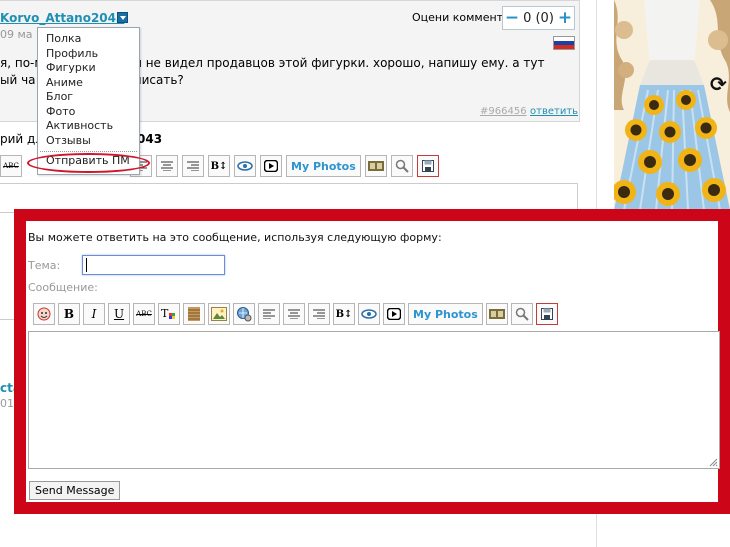  I want to click on menu-item-shelf: Полка, so click(88, 39).